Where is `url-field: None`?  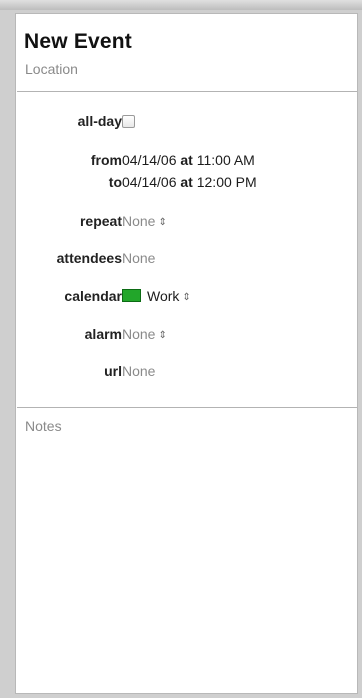
url-field: None is located at coordinates (138, 371).